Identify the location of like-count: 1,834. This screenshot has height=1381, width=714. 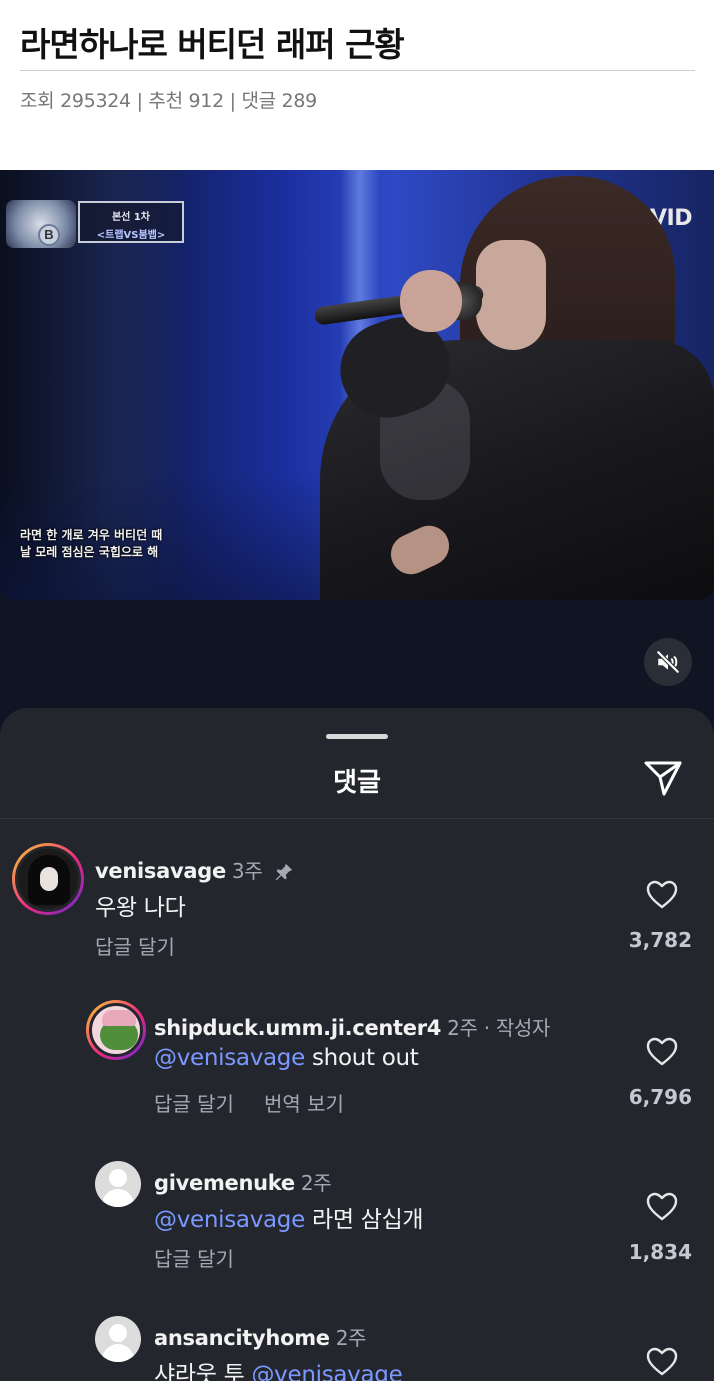
(660, 1252).